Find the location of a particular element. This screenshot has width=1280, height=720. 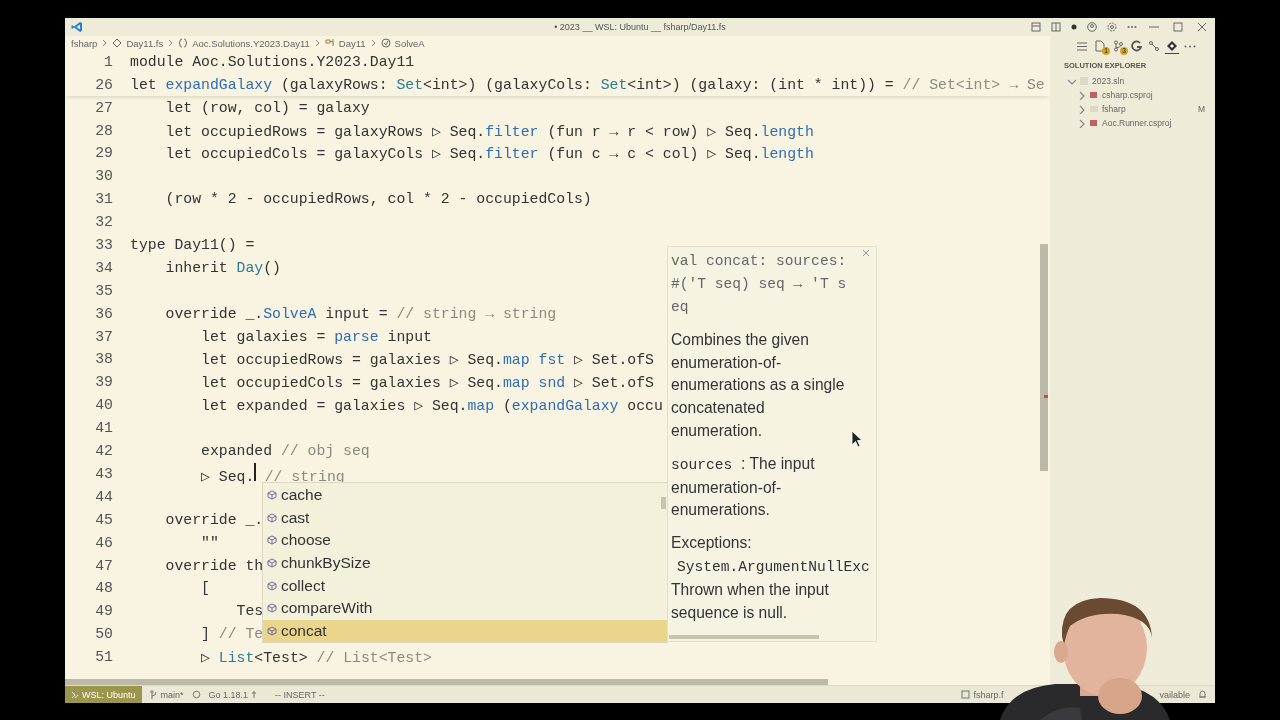

line-number: 45 is located at coordinates (103, 519).